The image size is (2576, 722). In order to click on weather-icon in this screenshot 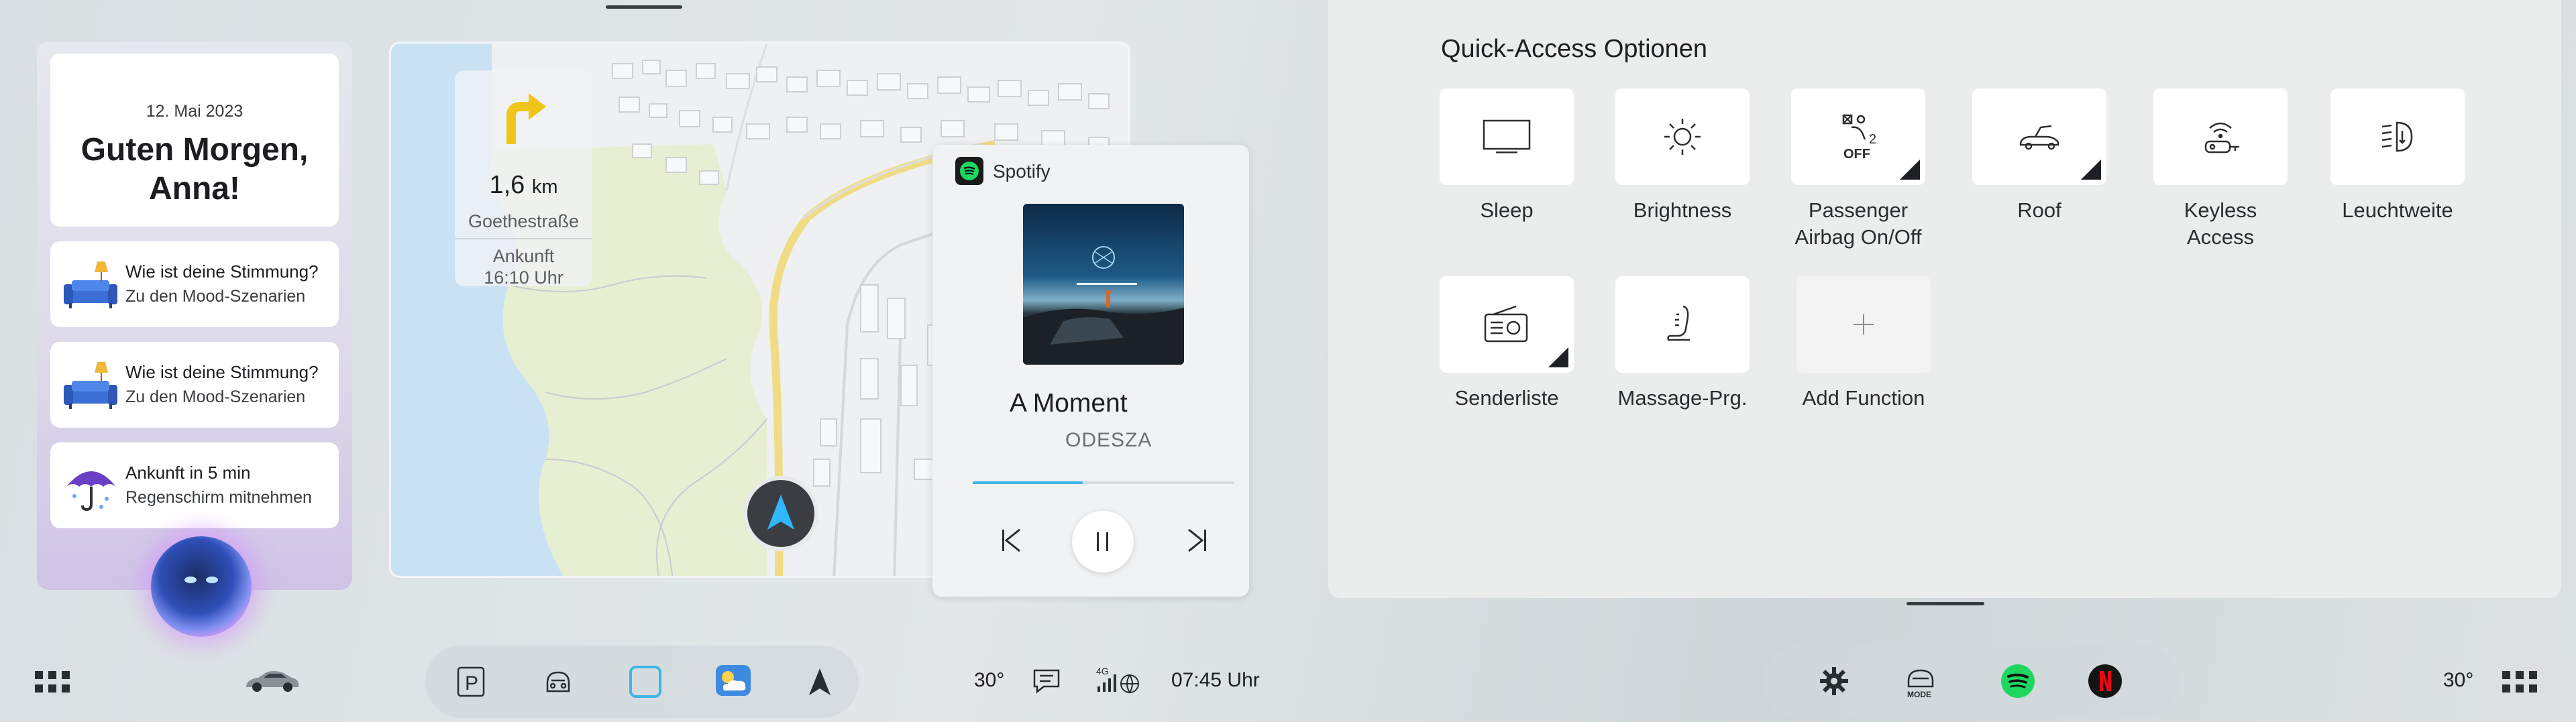, I will do `click(733, 681)`.